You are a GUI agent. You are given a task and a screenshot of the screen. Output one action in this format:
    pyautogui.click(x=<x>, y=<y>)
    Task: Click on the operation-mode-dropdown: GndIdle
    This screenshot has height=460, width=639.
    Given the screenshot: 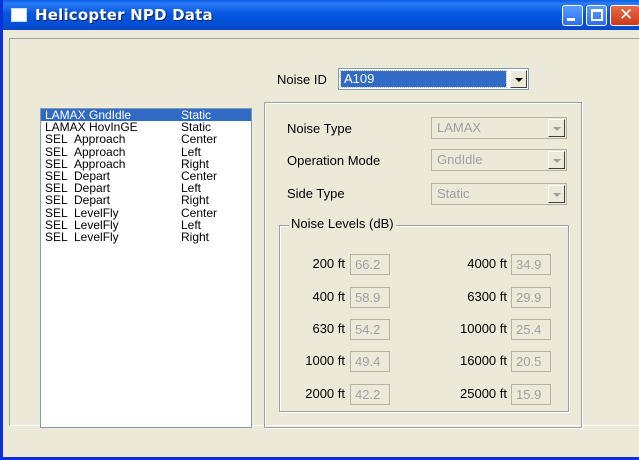 What is the action you would take?
    pyautogui.click(x=499, y=160)
    